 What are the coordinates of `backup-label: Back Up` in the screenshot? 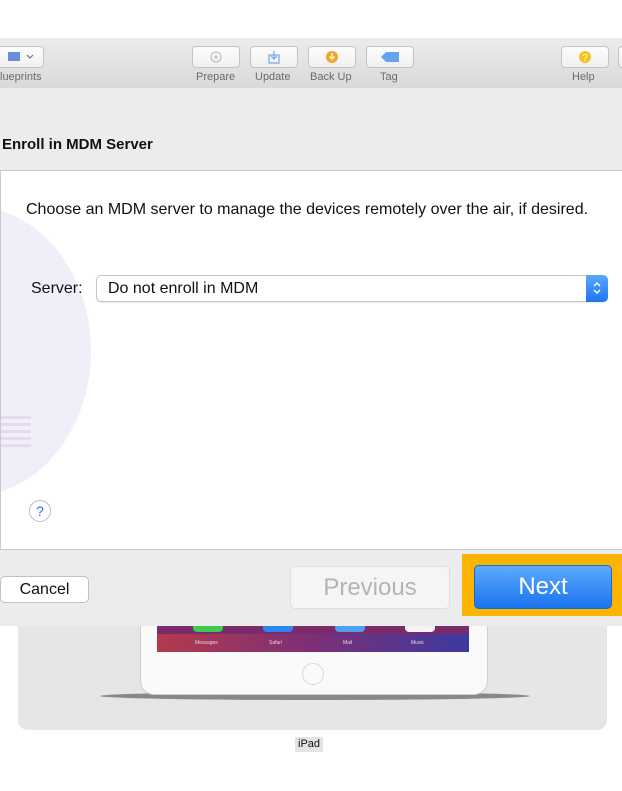 It's located at (331, 77).